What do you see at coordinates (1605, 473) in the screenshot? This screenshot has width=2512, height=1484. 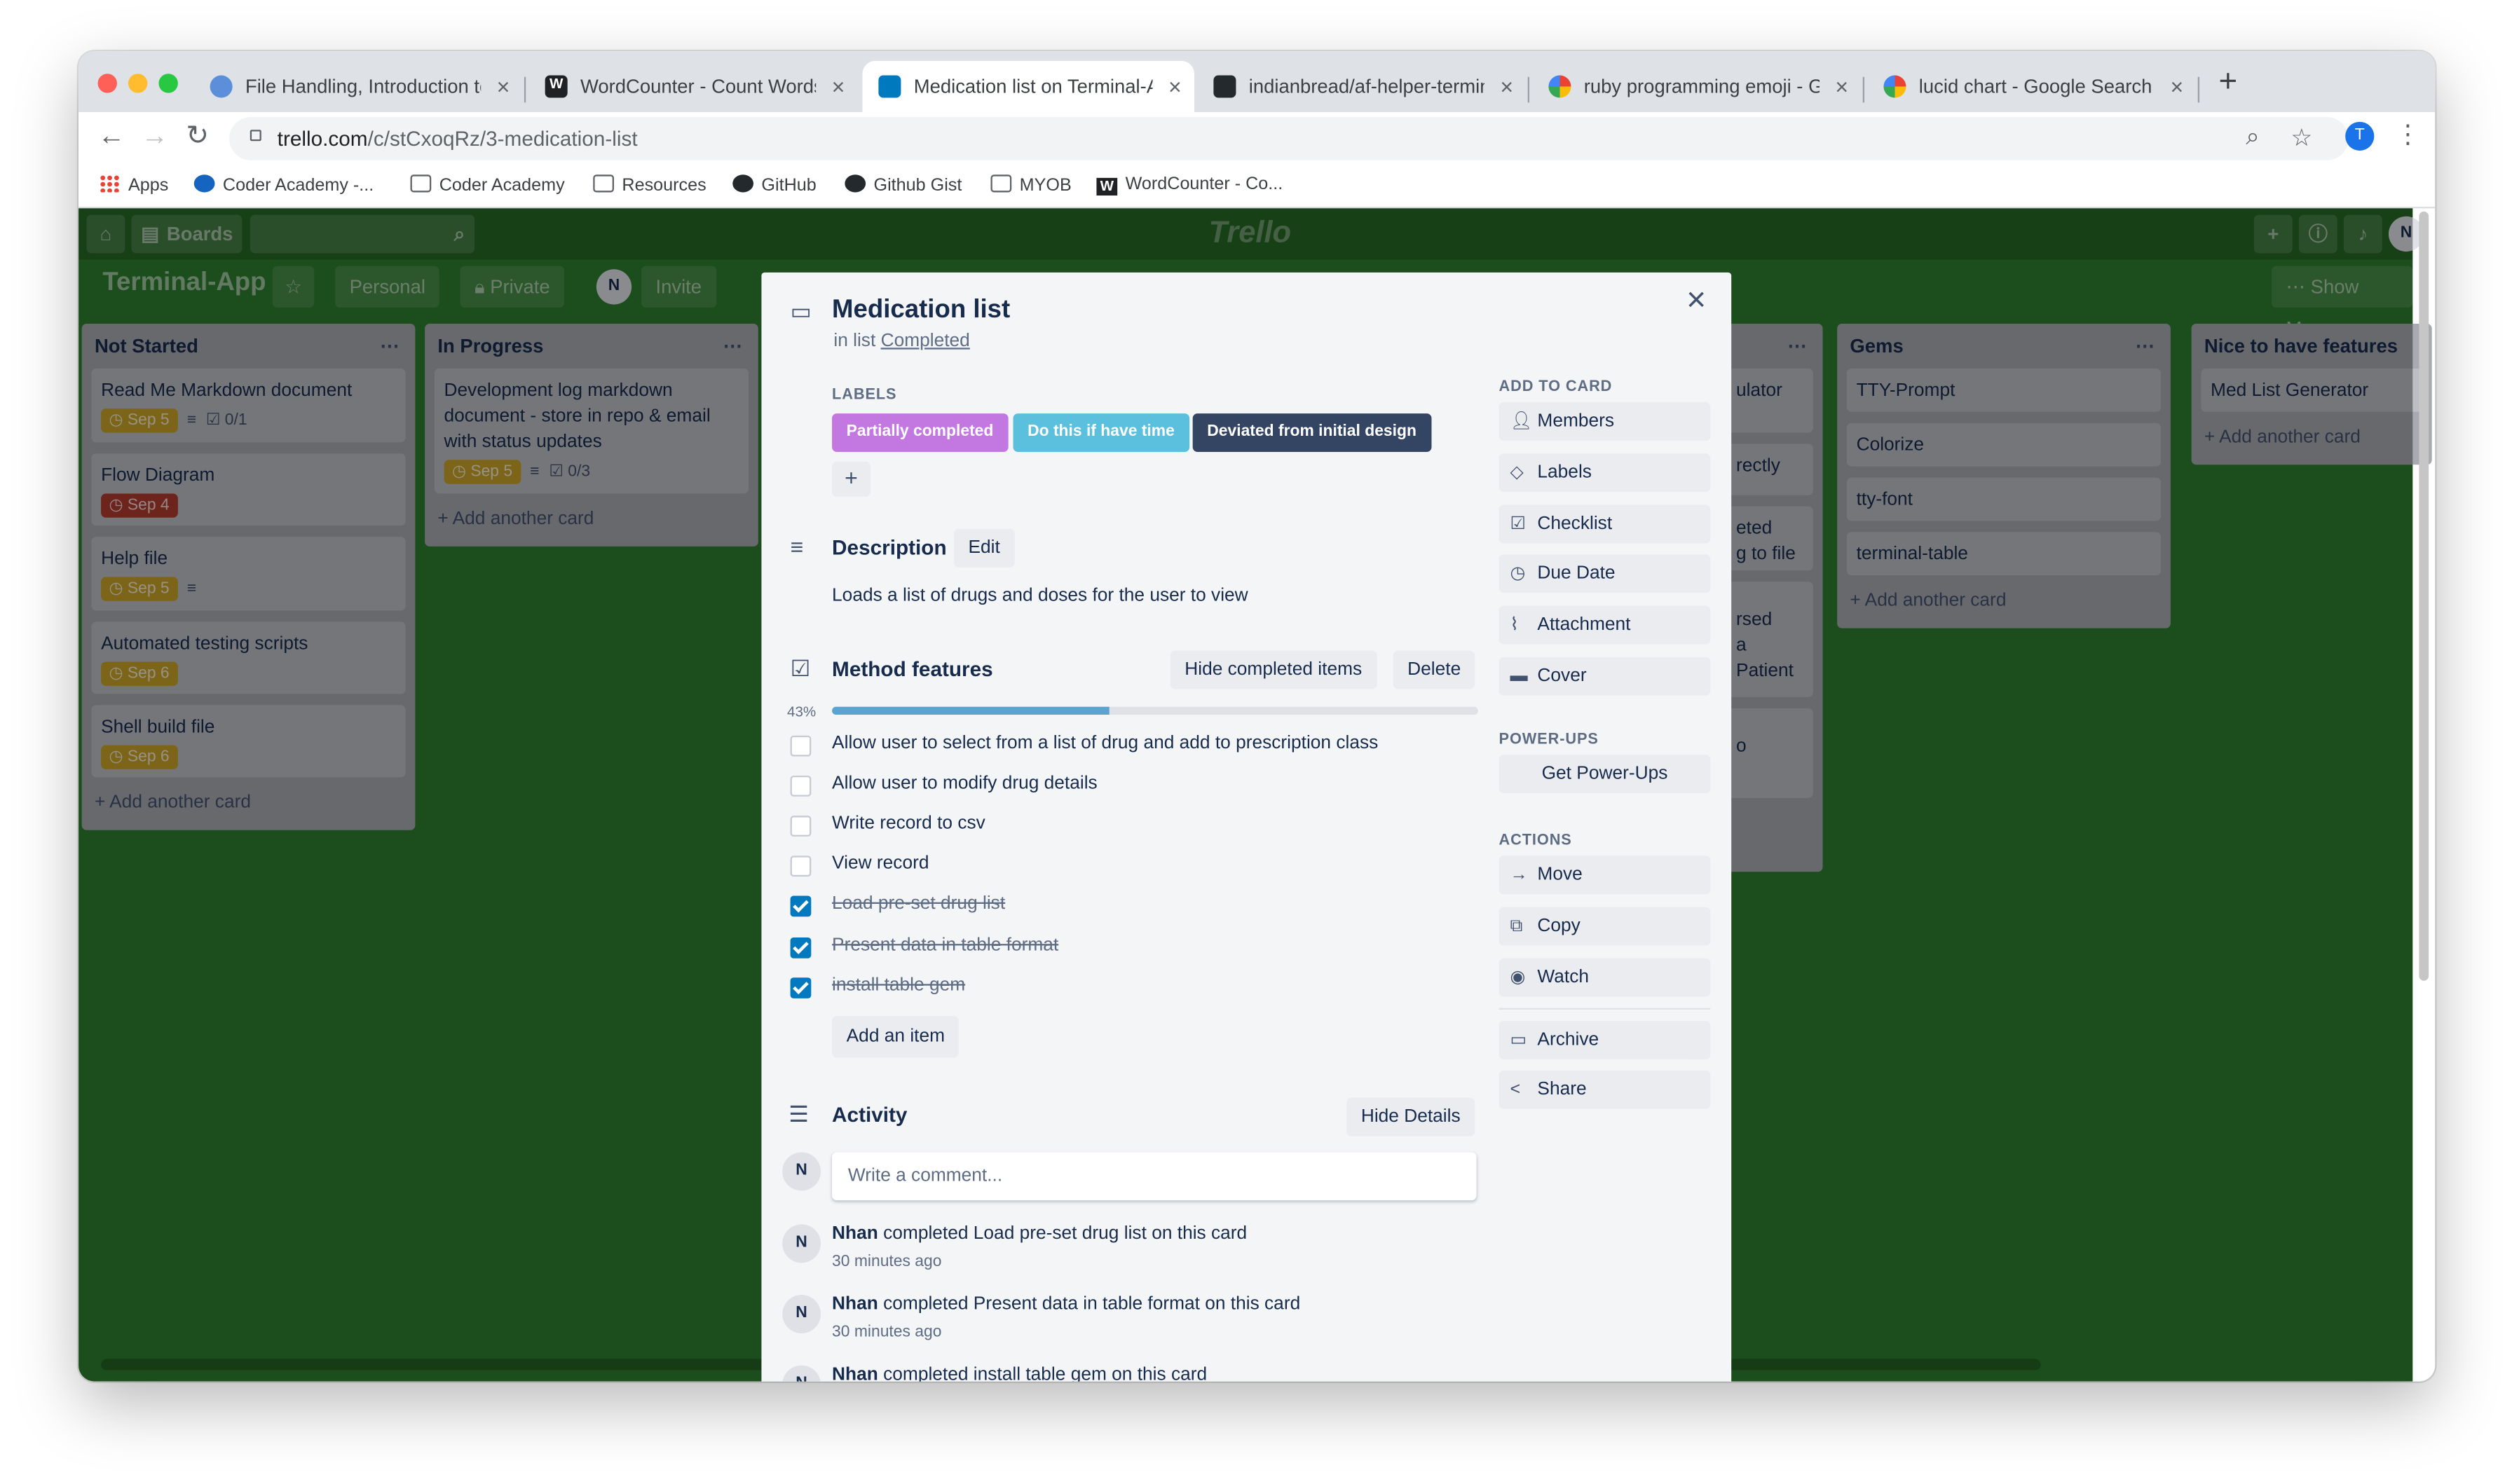 I see `labels-button: ◇ Labels` at bounding box center [1605, 473].